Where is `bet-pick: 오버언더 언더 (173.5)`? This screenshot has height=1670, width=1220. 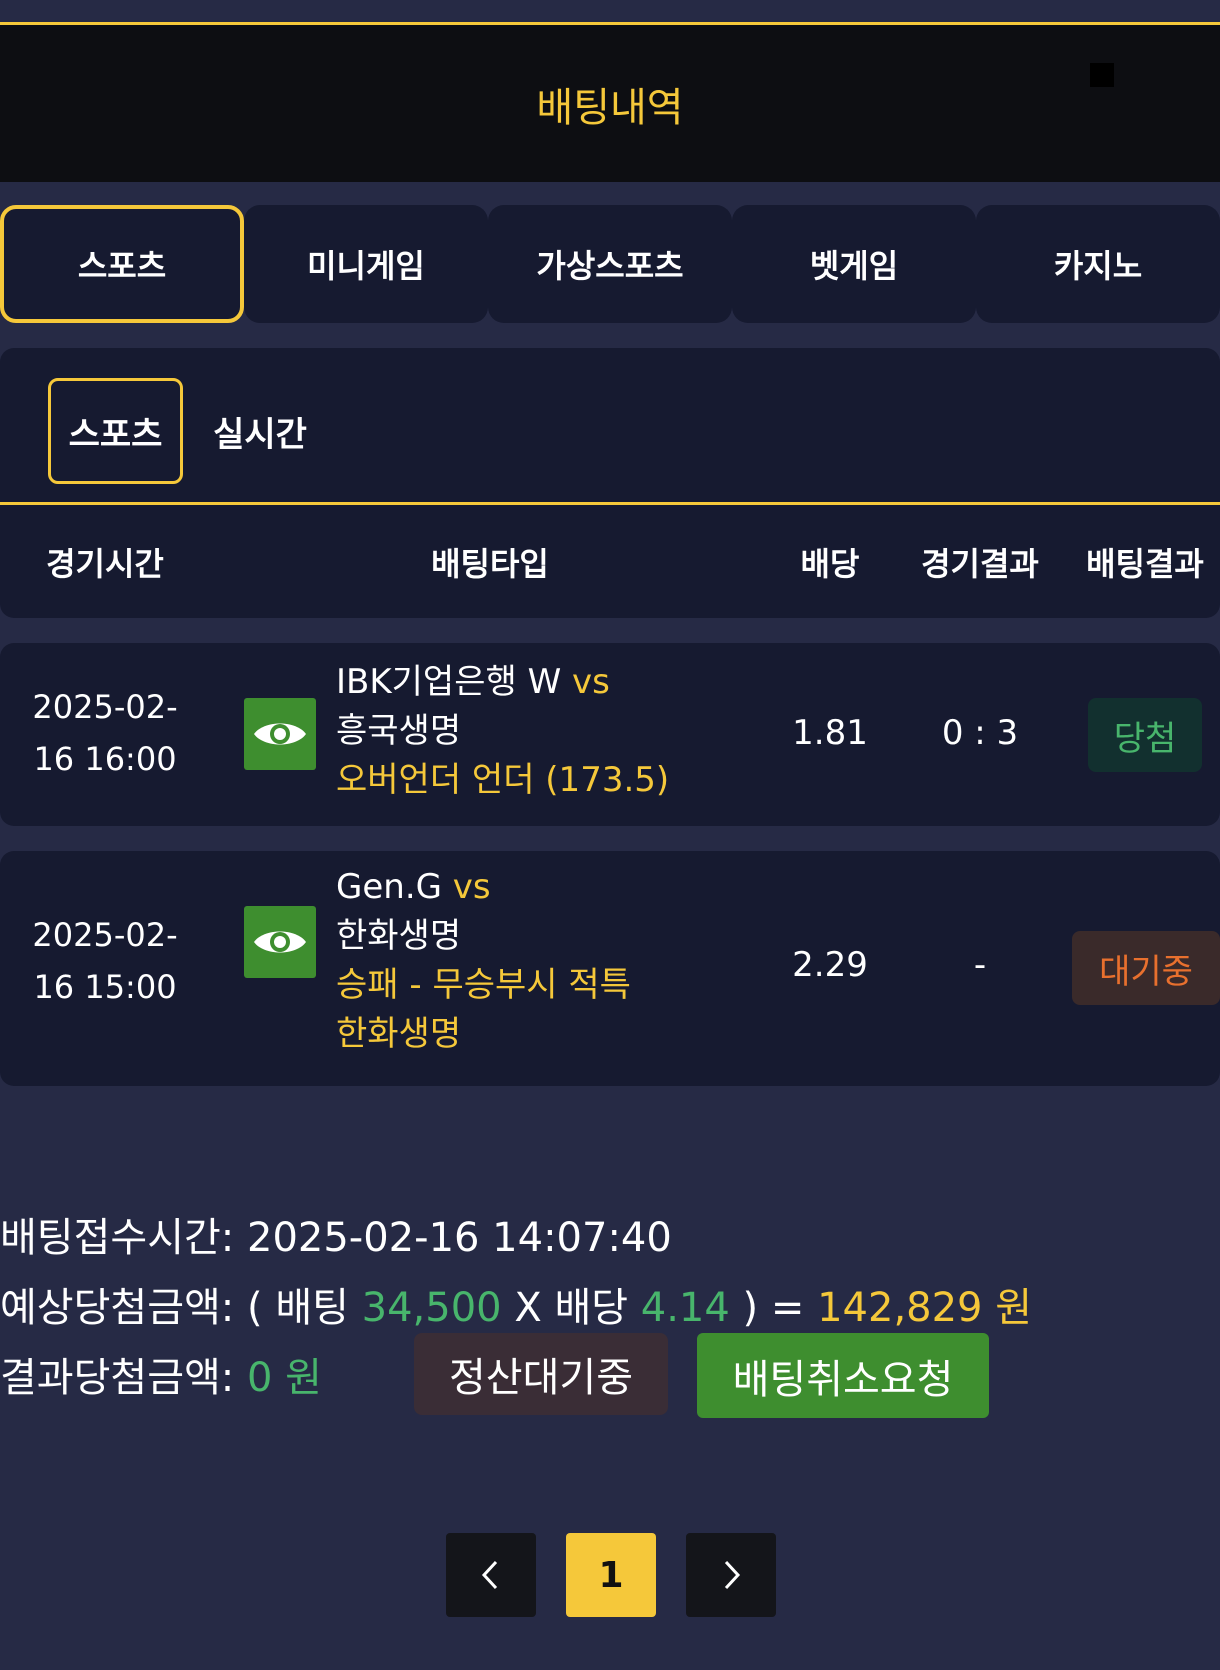 bet-pick: 오버언더 언더 (173.5) is located at coordinates (503, 780).